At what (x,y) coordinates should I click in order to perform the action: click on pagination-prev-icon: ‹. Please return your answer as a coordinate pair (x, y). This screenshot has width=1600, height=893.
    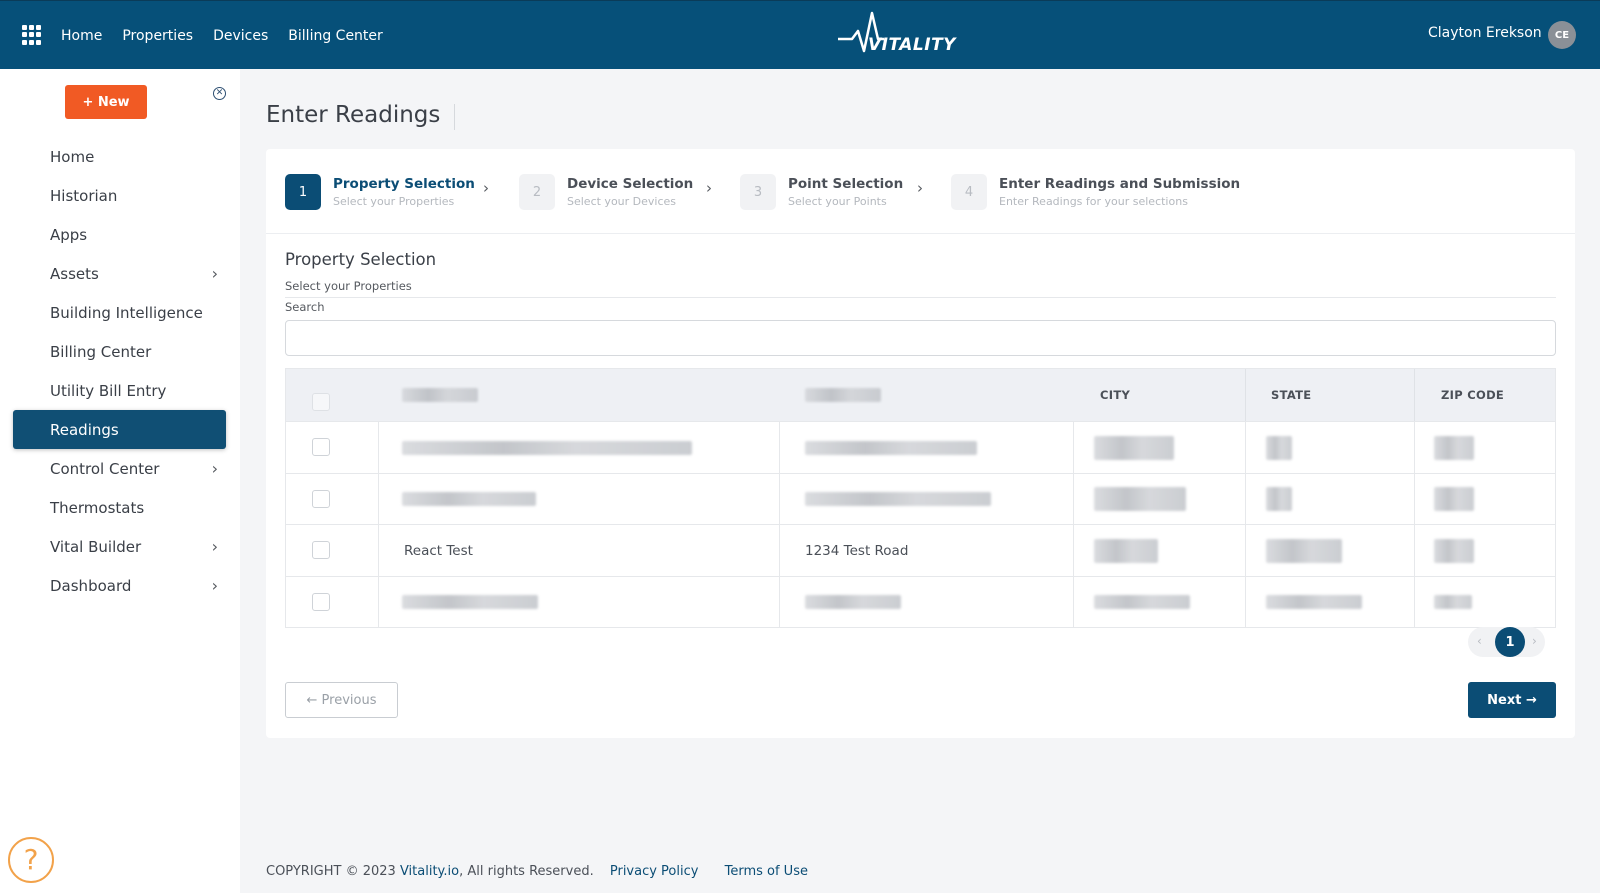
    Looking at the image, I should click on (1479, 641).